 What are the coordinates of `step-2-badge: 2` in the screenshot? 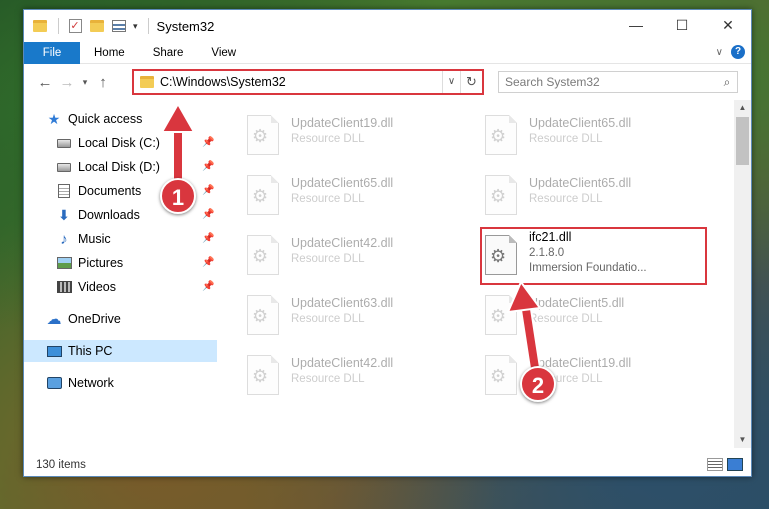 It's located at (538, 384).